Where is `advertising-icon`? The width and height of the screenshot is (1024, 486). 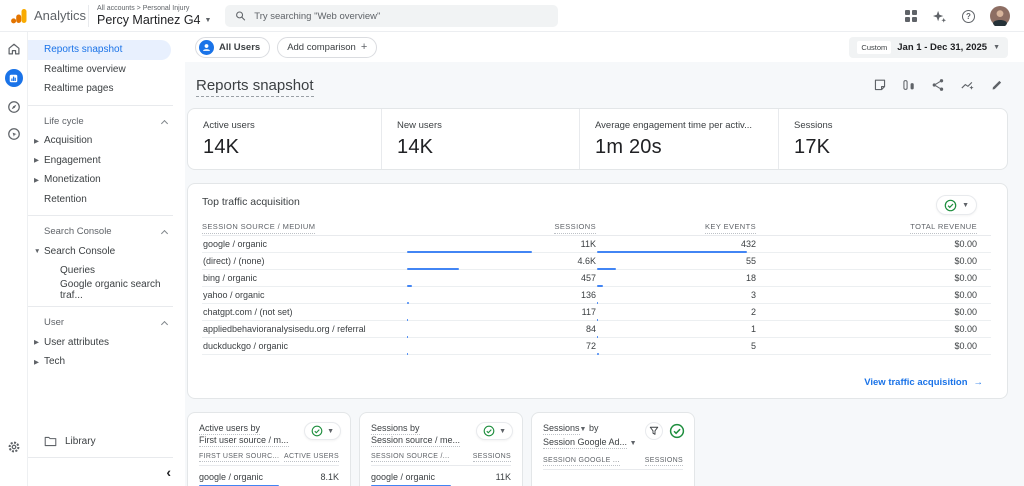 advertising-icon is located at coordinates (14, 134).